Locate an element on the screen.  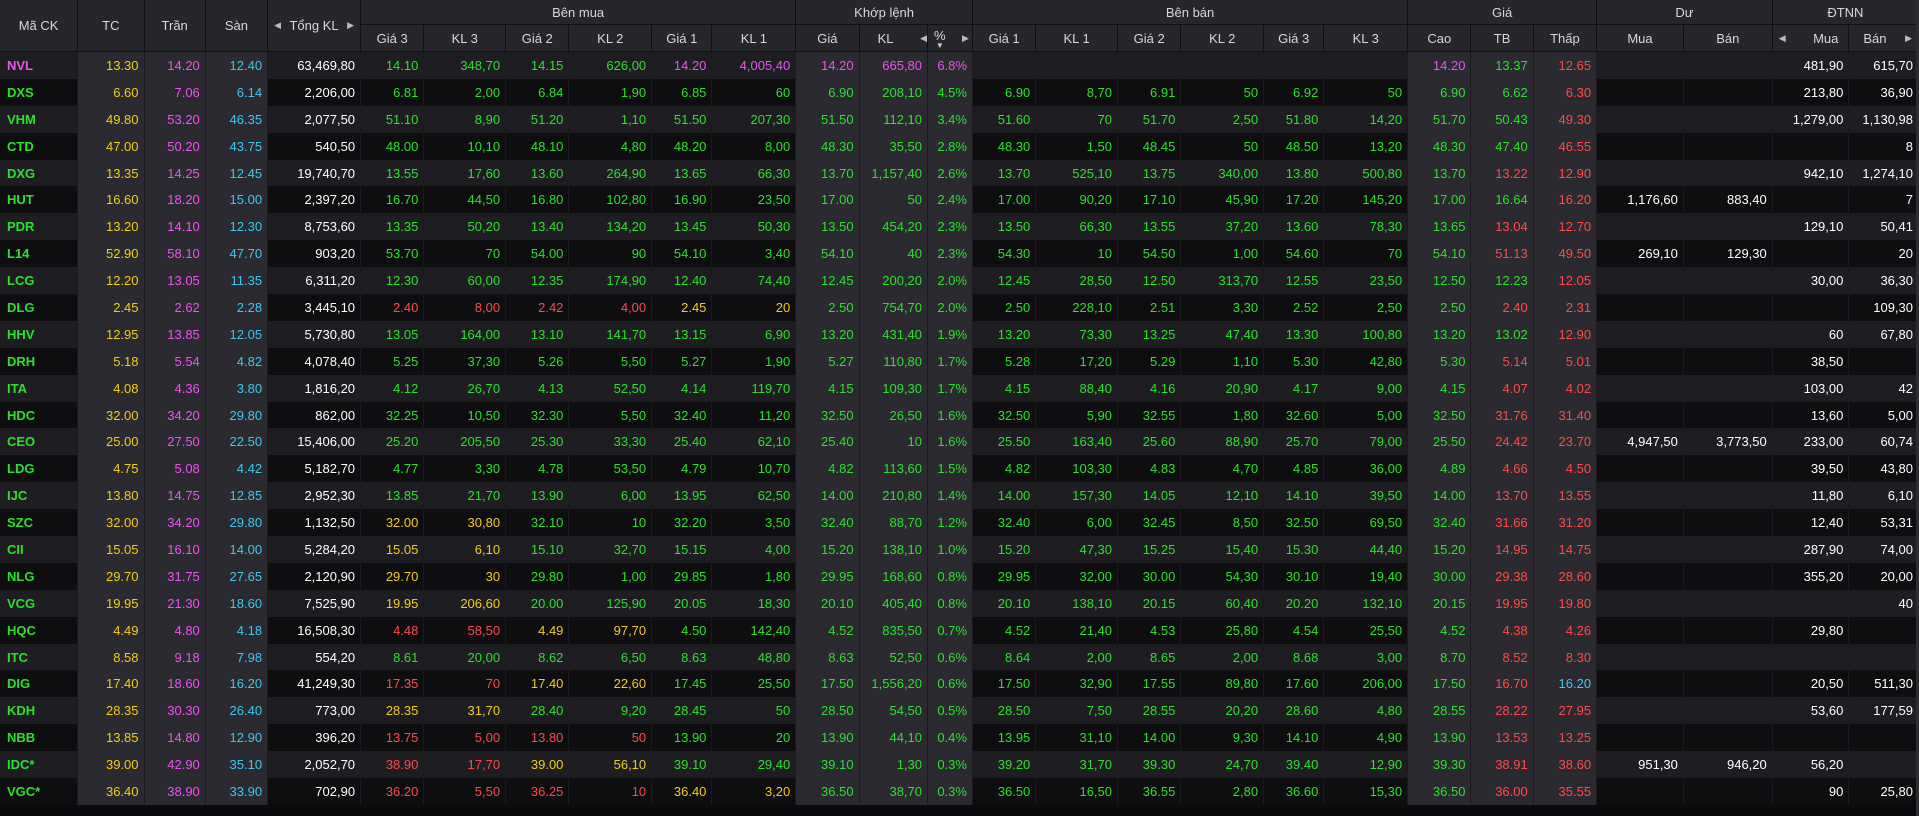
bid-price-2-cell: 48.10 is located at coordinates (537, 146).